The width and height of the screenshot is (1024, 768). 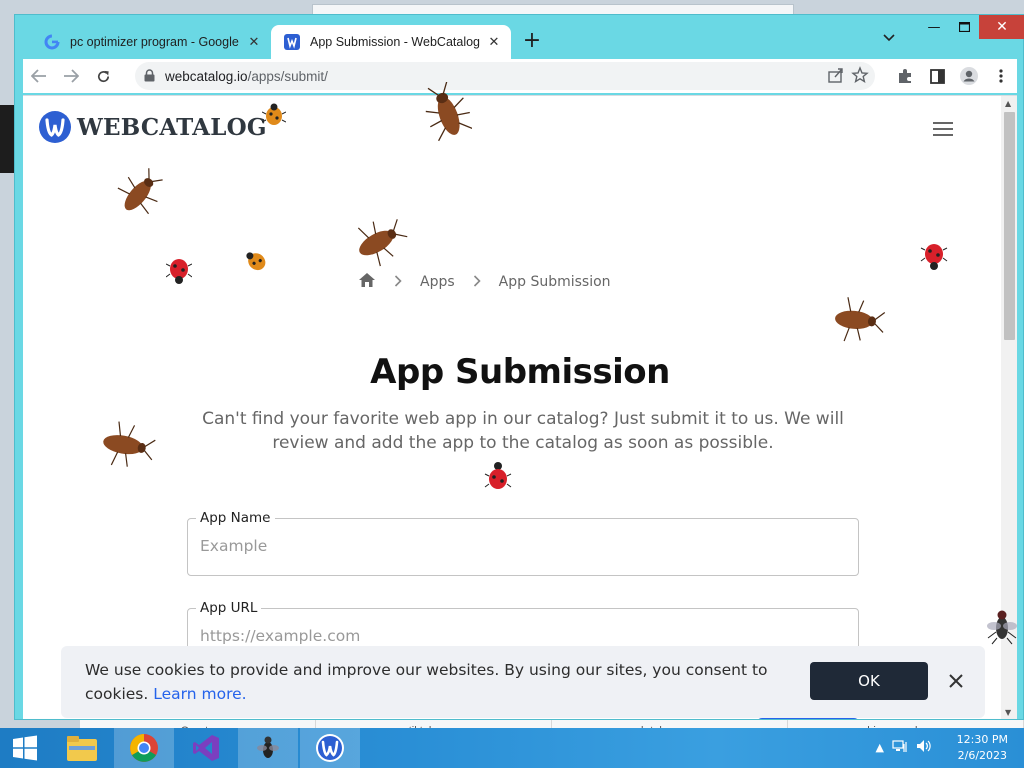 What do you see at coordinates (956, 681) in the screenshot?
I see `cookie-close-icon` at bounding box center [956, 681].